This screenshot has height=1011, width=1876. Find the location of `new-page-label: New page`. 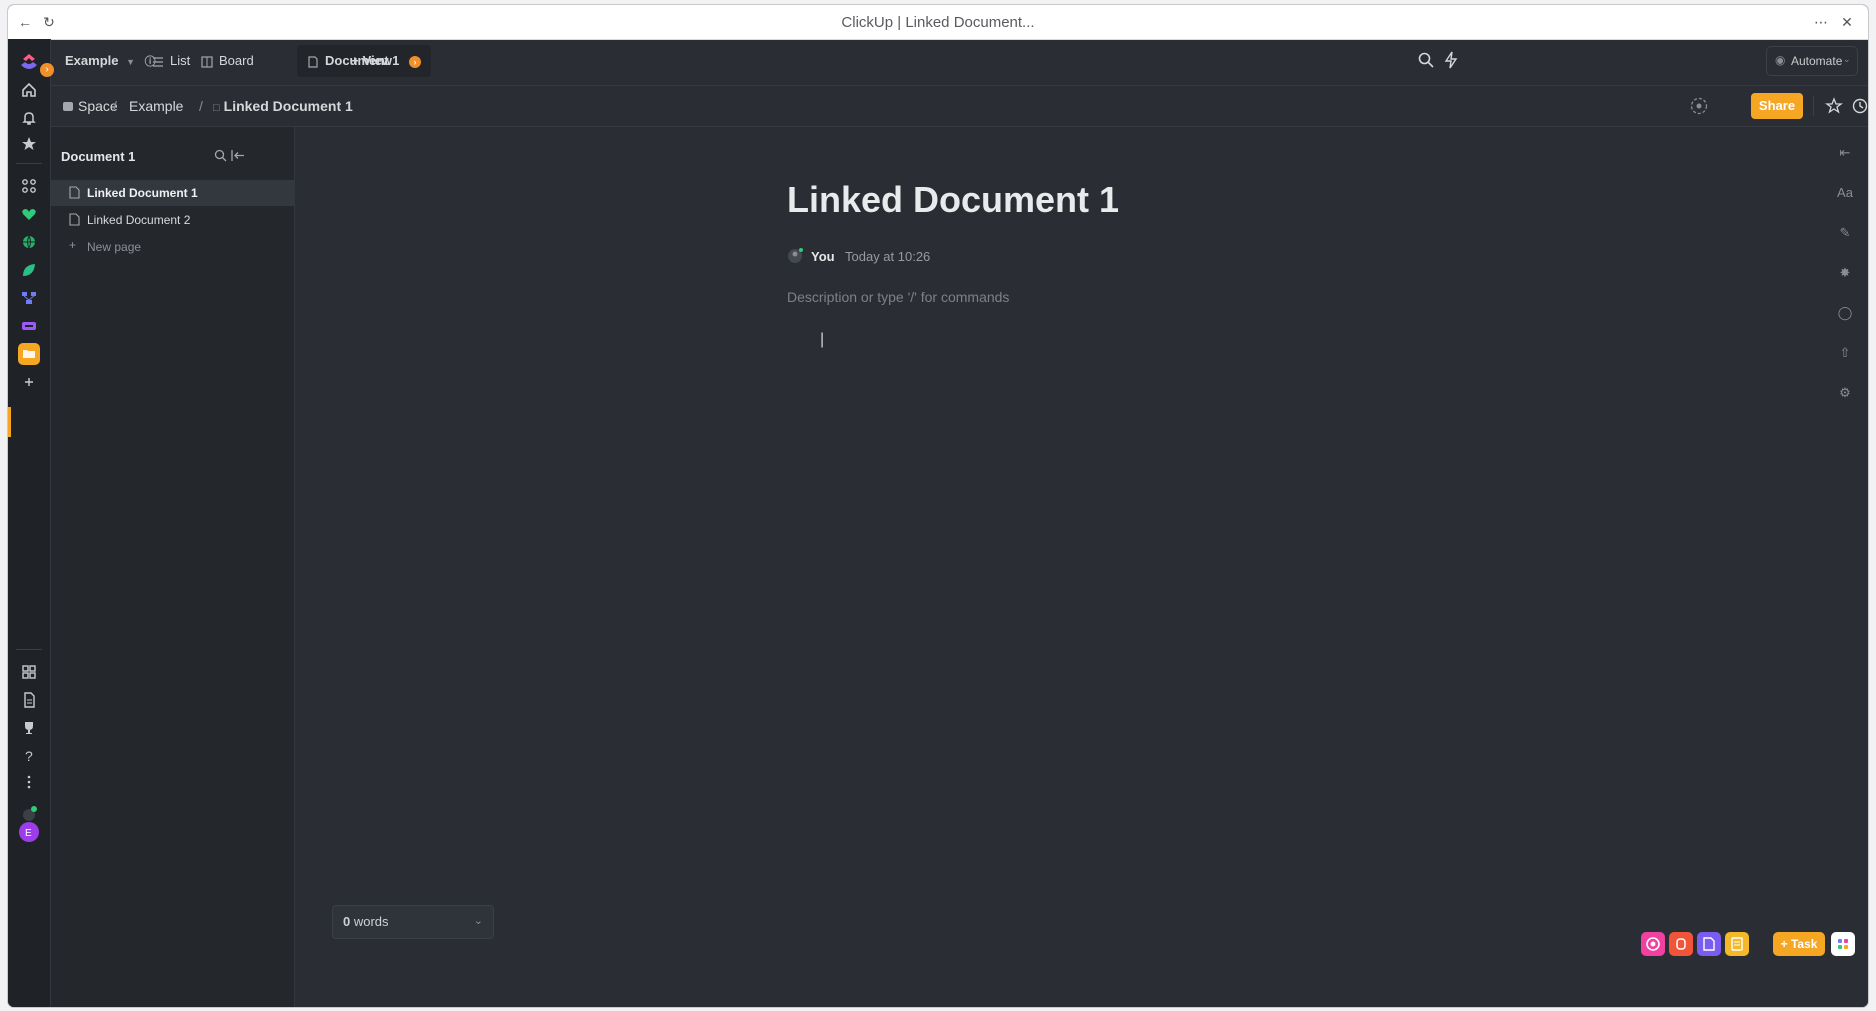

new-page-label: New page is located at coordinates (114, 247).